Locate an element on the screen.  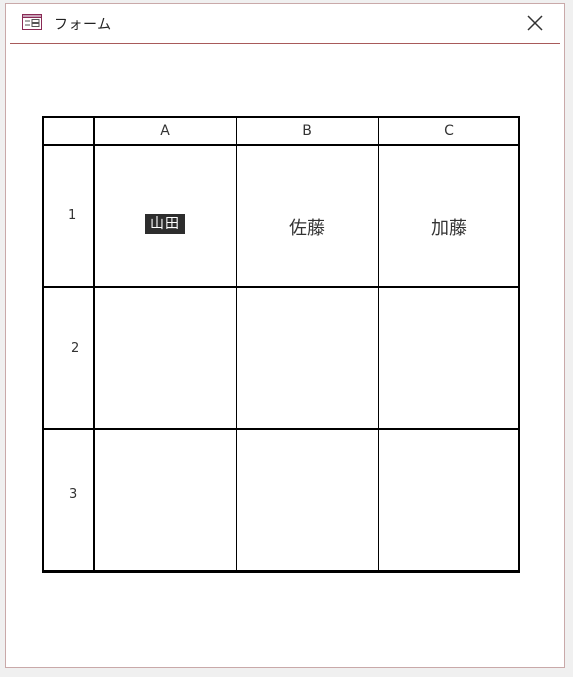
close-icon is located at coordinates (535, 23).